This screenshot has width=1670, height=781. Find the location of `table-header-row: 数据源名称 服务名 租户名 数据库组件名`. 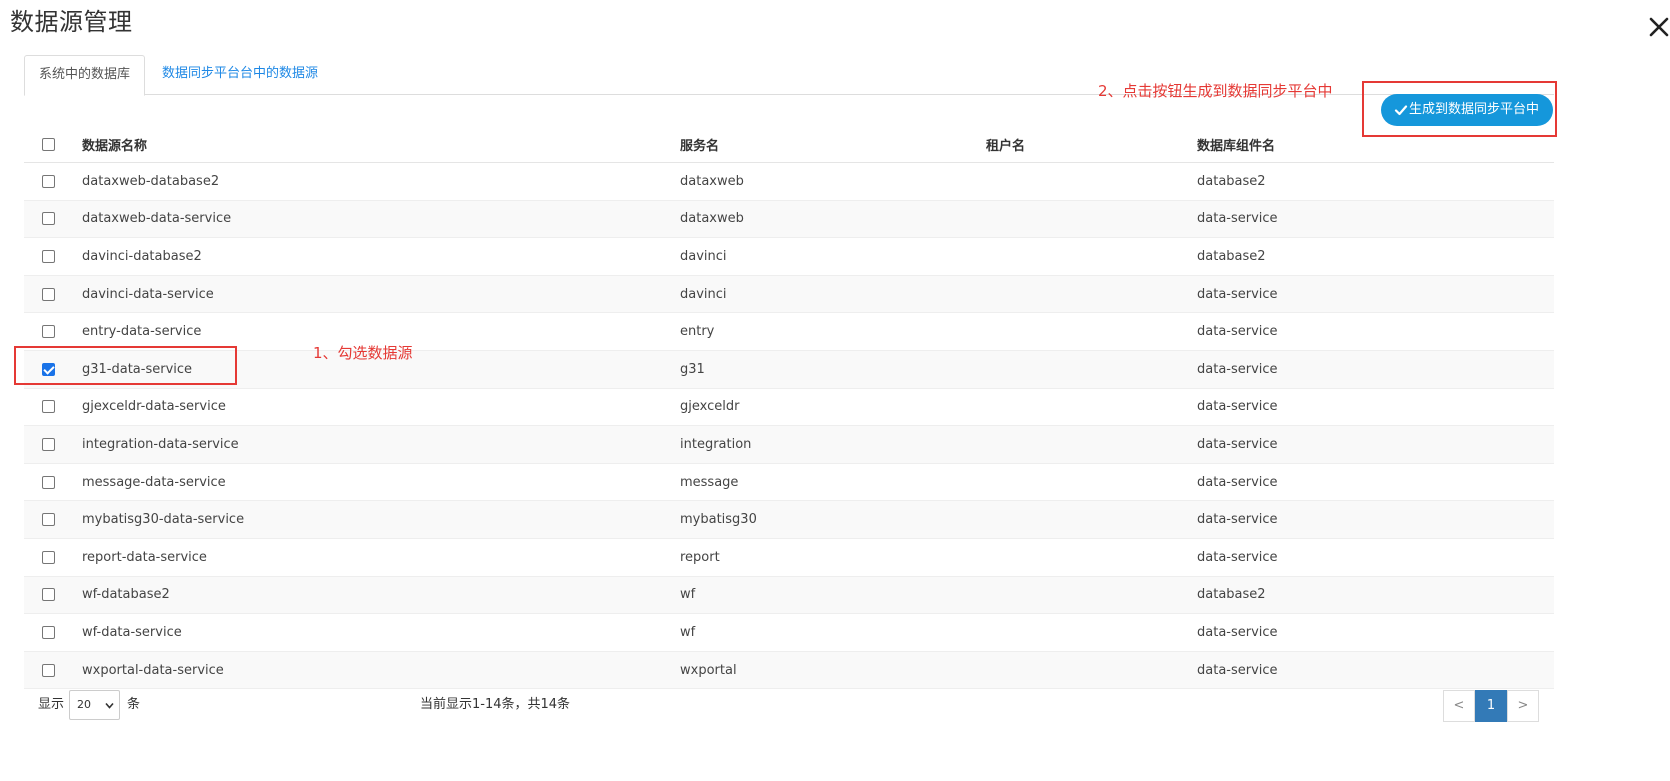

table-header-row: 数据源名称 服务名 租户名 数据库组件名 is located at coordinates (789, 144).